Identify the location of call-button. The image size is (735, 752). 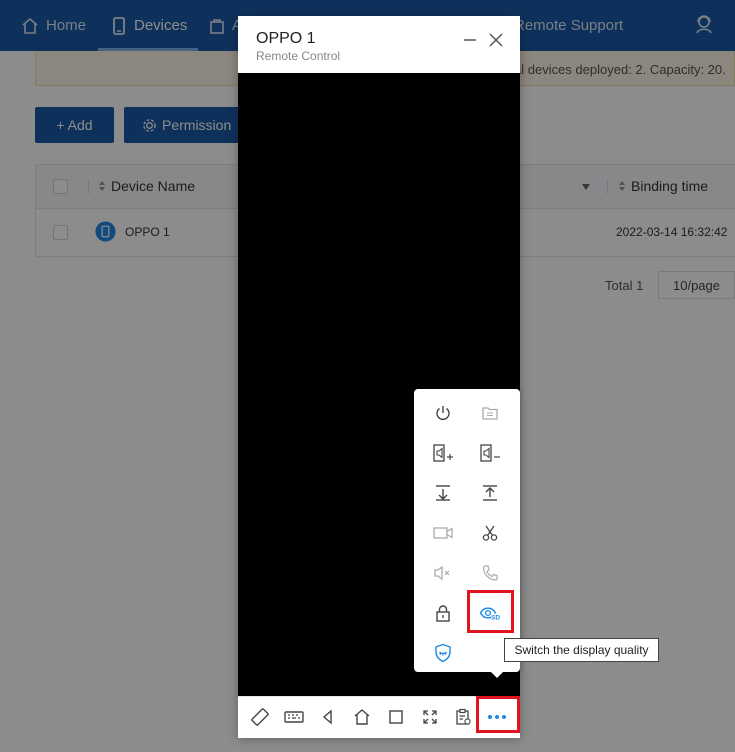
(490, 573).